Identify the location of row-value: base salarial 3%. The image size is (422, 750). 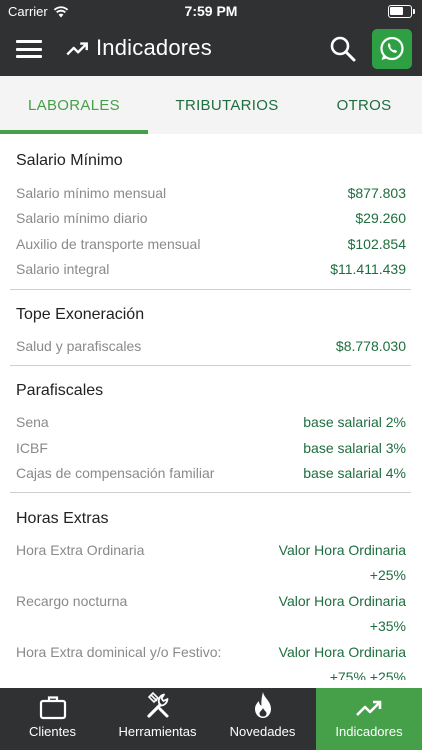
(354, 448).